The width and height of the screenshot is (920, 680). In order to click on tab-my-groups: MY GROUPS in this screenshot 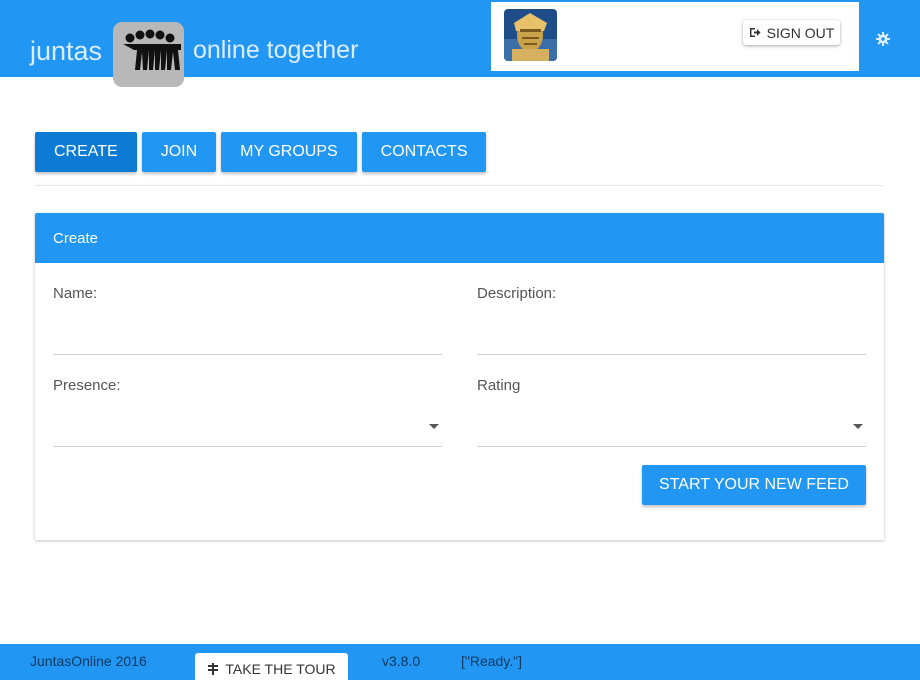, I will do `click(289, 152)`.